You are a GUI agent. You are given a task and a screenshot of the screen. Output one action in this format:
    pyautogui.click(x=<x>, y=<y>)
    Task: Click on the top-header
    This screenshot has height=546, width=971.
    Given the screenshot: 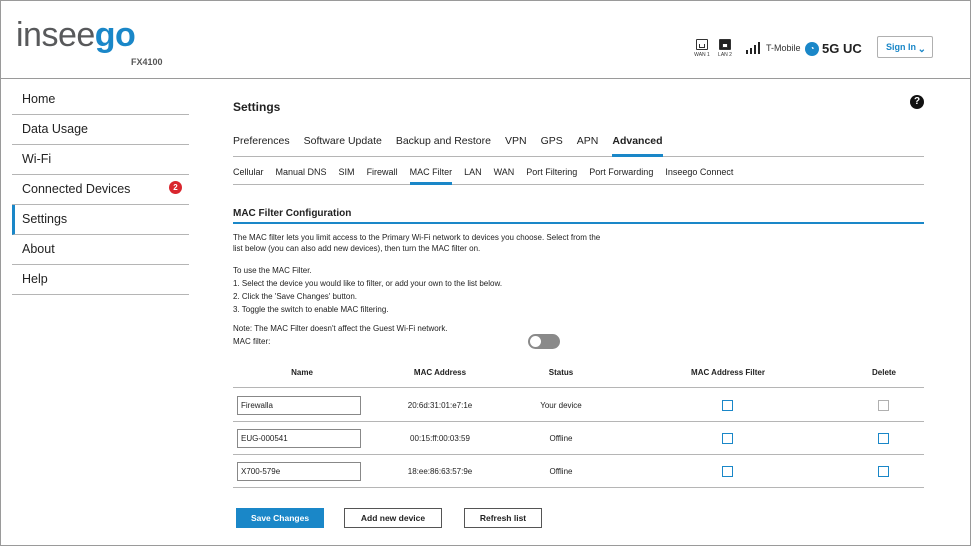 What is the action you would take?
    pyautogui.click(x=485, y=40)
    